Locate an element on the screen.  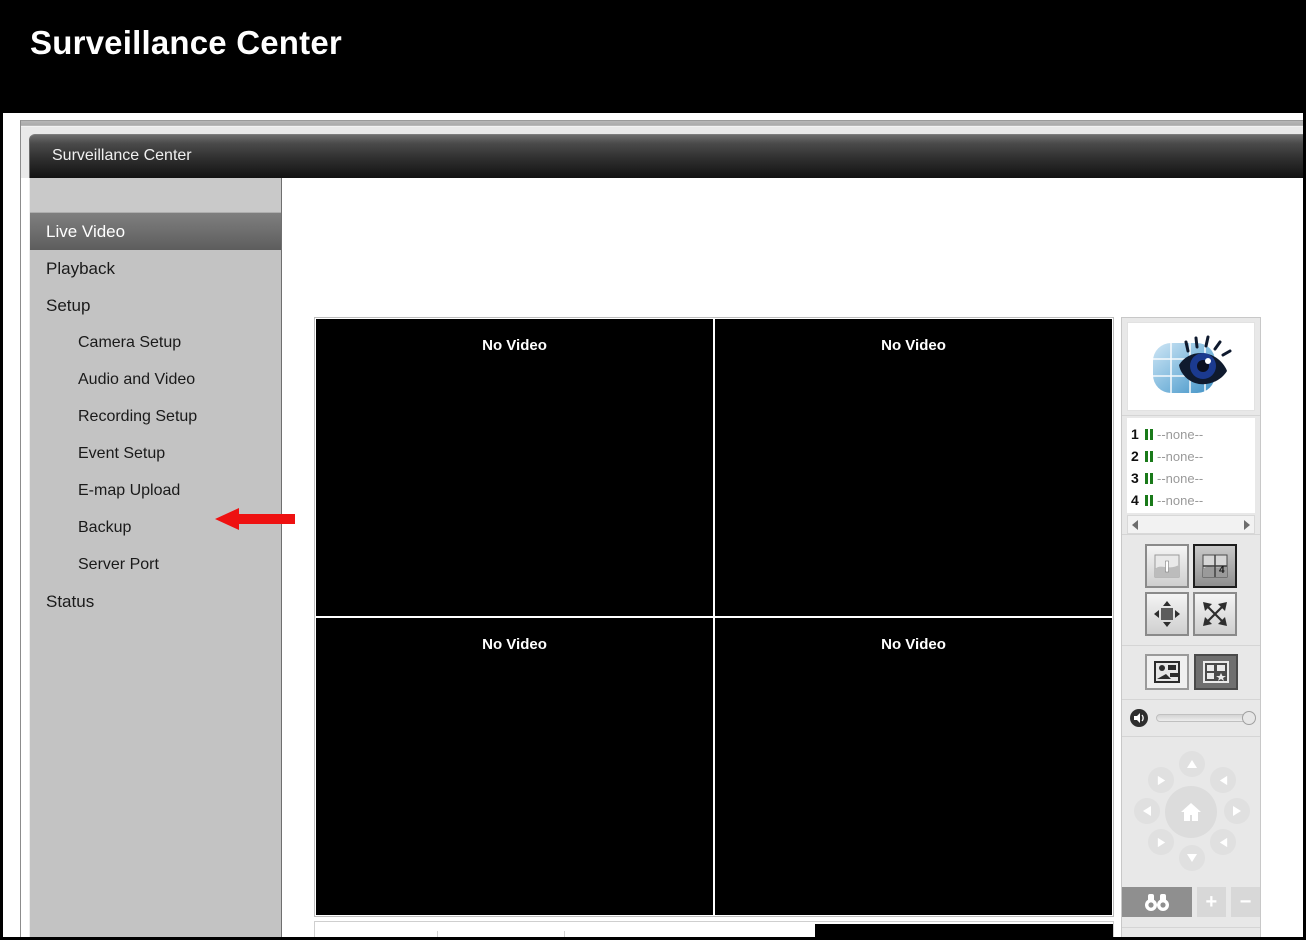
sidebar-item-label: Setup is located at coordinates (68, 305).